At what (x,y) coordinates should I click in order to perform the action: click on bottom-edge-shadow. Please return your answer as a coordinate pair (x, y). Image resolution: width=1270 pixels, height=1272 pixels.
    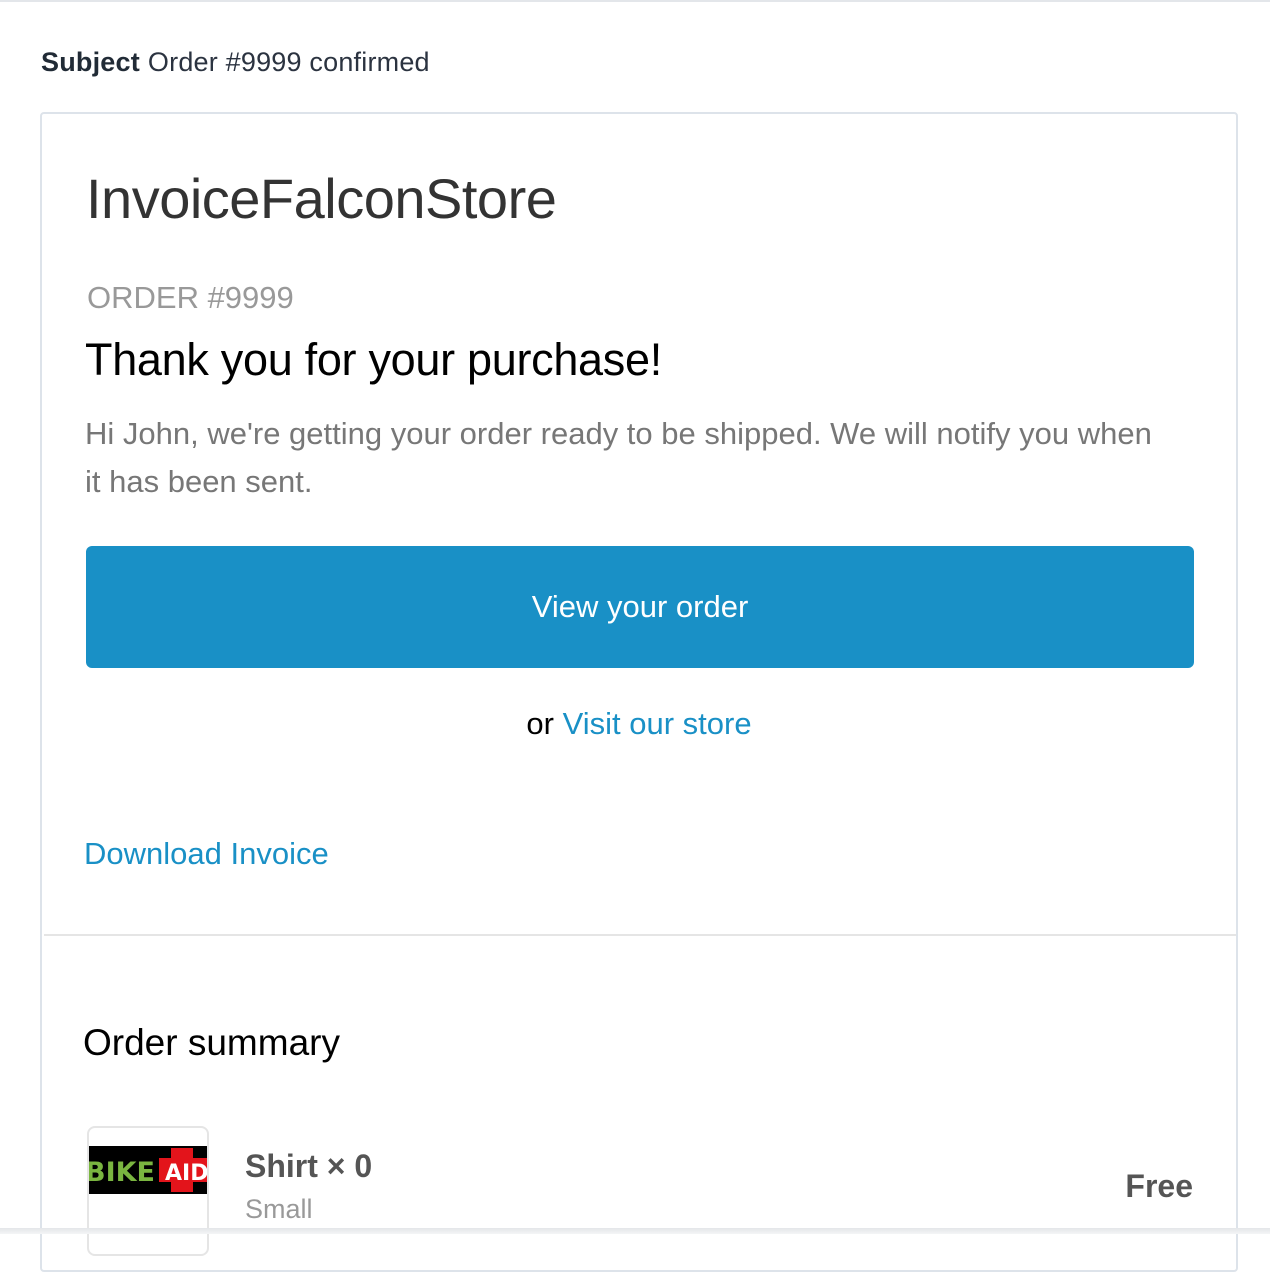
    Looking at the image, I should click on (635, 1231).